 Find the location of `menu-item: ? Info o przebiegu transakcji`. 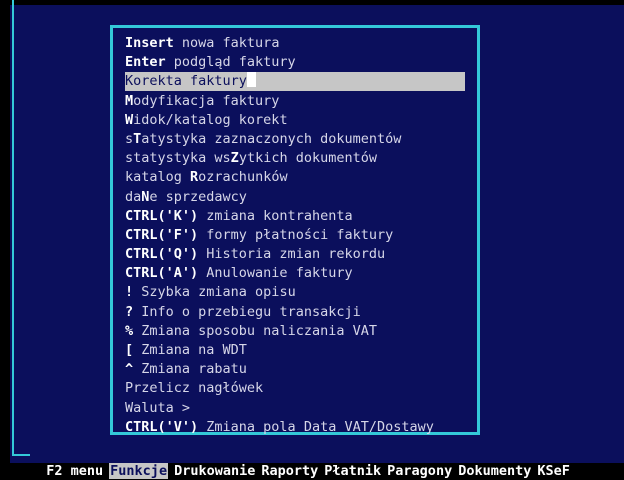

menu-item: ? Info o przebiegu transakcji is located at coordinates (295, 312).